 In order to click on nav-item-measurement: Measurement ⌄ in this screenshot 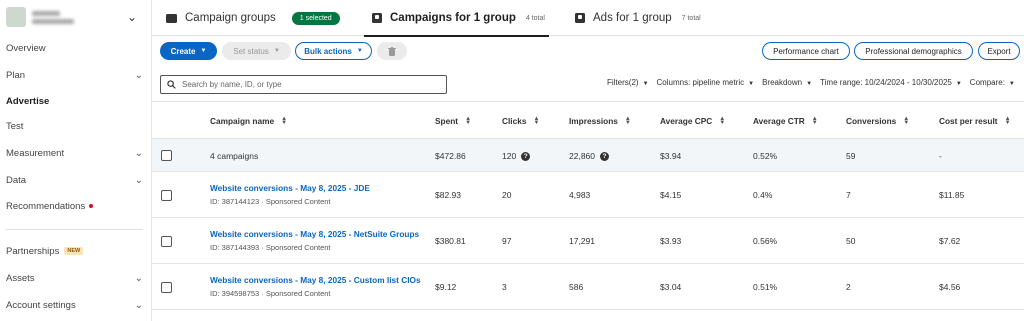, I will do `click(74, 153)`.